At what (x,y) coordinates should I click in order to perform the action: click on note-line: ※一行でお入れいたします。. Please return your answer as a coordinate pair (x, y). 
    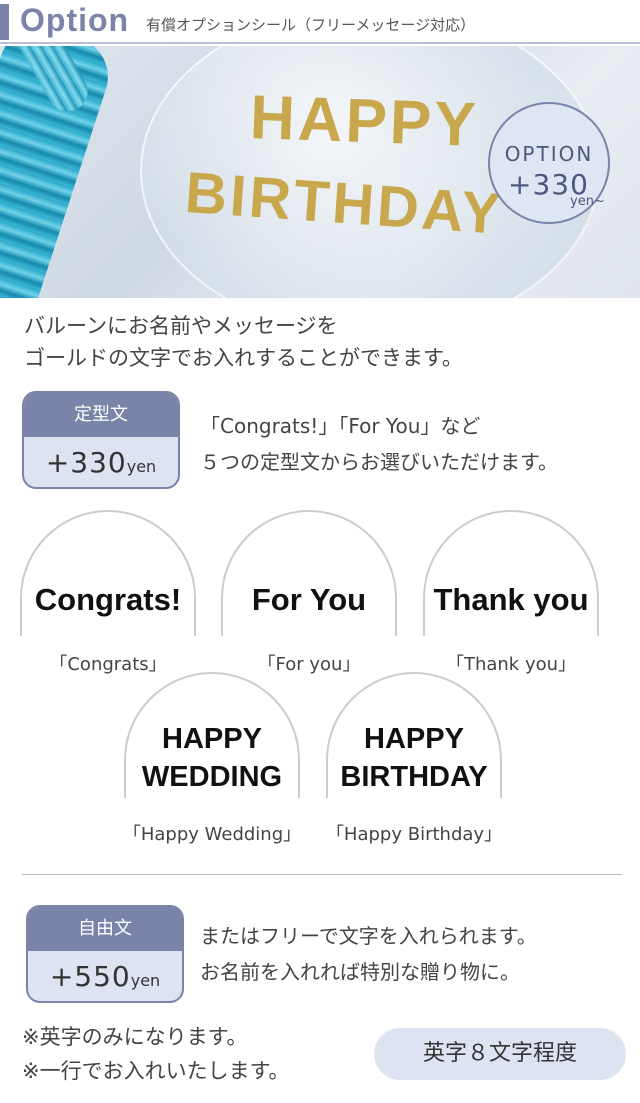
    Looking at the image, I should click on (156, 1071).